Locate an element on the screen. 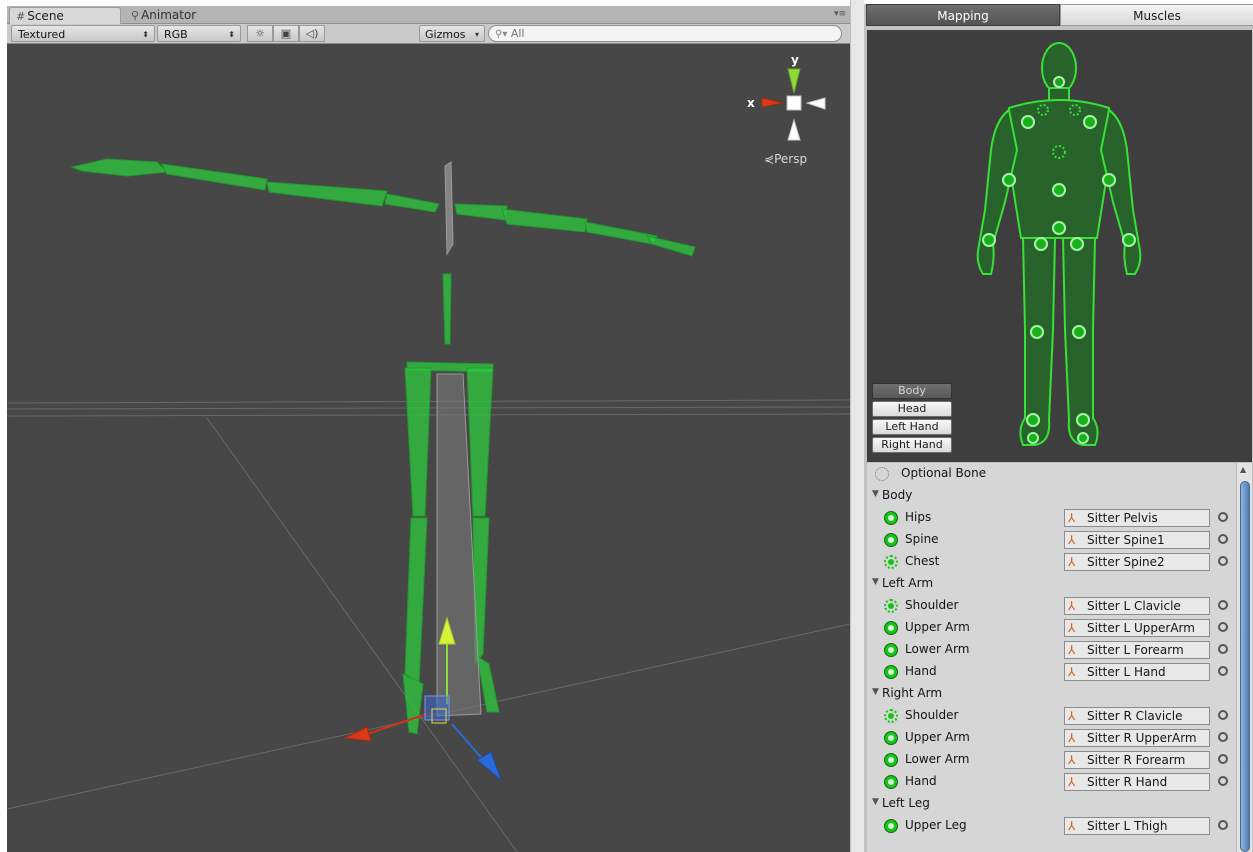  projection-toggle: ⋞Persp is located at coordinates (785, 159).